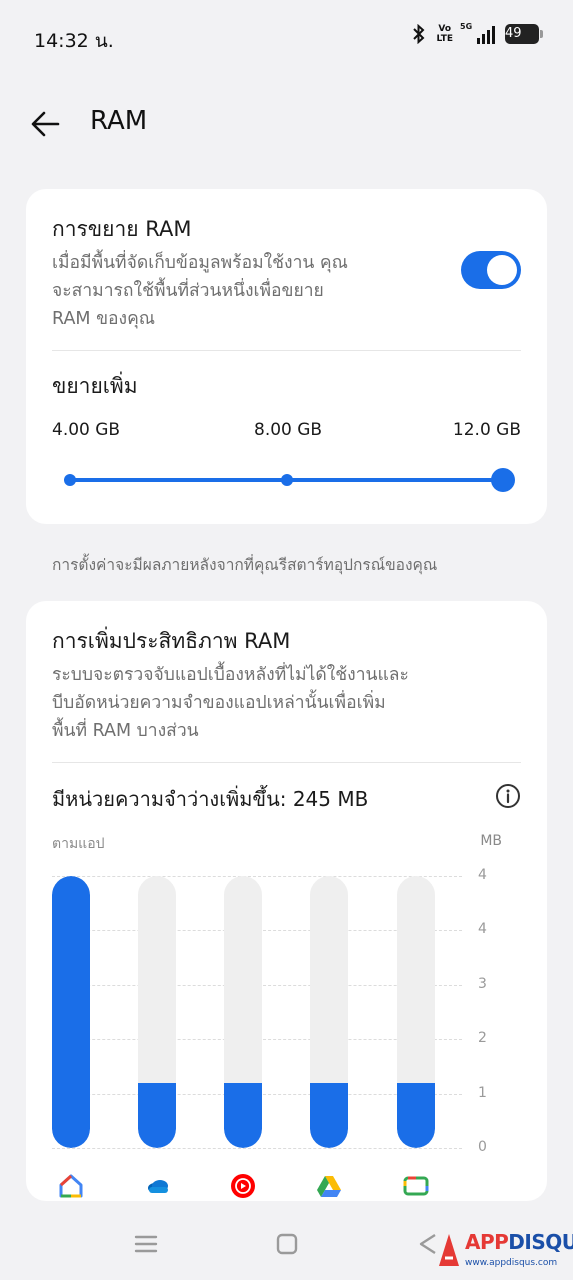  I want to click on chart-tick-label: 0, so click(482, 1147).